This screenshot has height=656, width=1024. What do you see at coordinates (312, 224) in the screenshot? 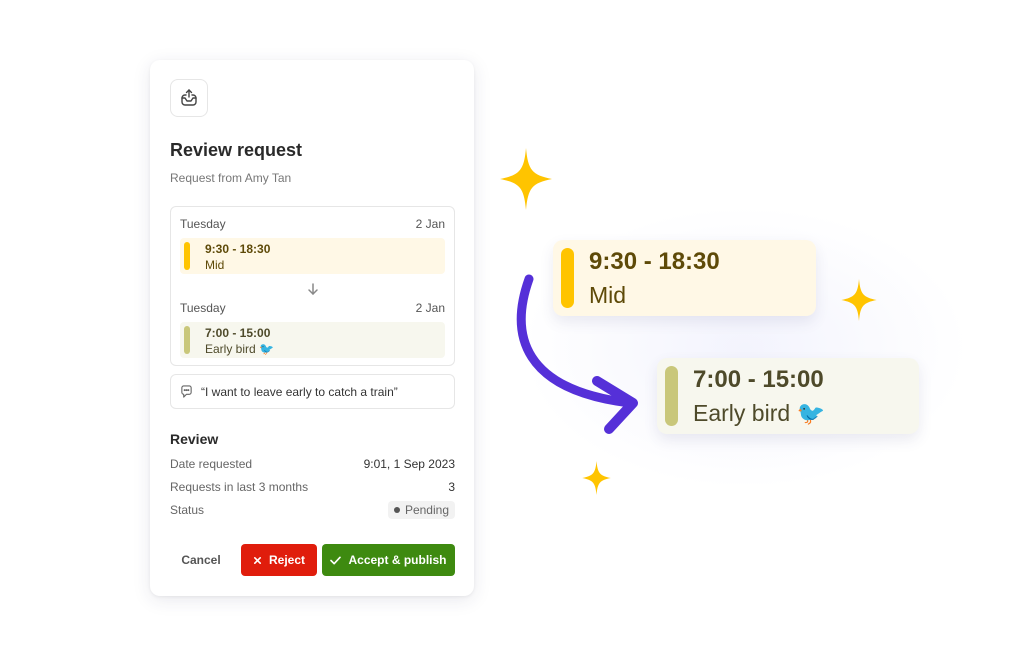
I see `original-day-row: Tuesday 2 Jan` at bounding box center [312, 224].